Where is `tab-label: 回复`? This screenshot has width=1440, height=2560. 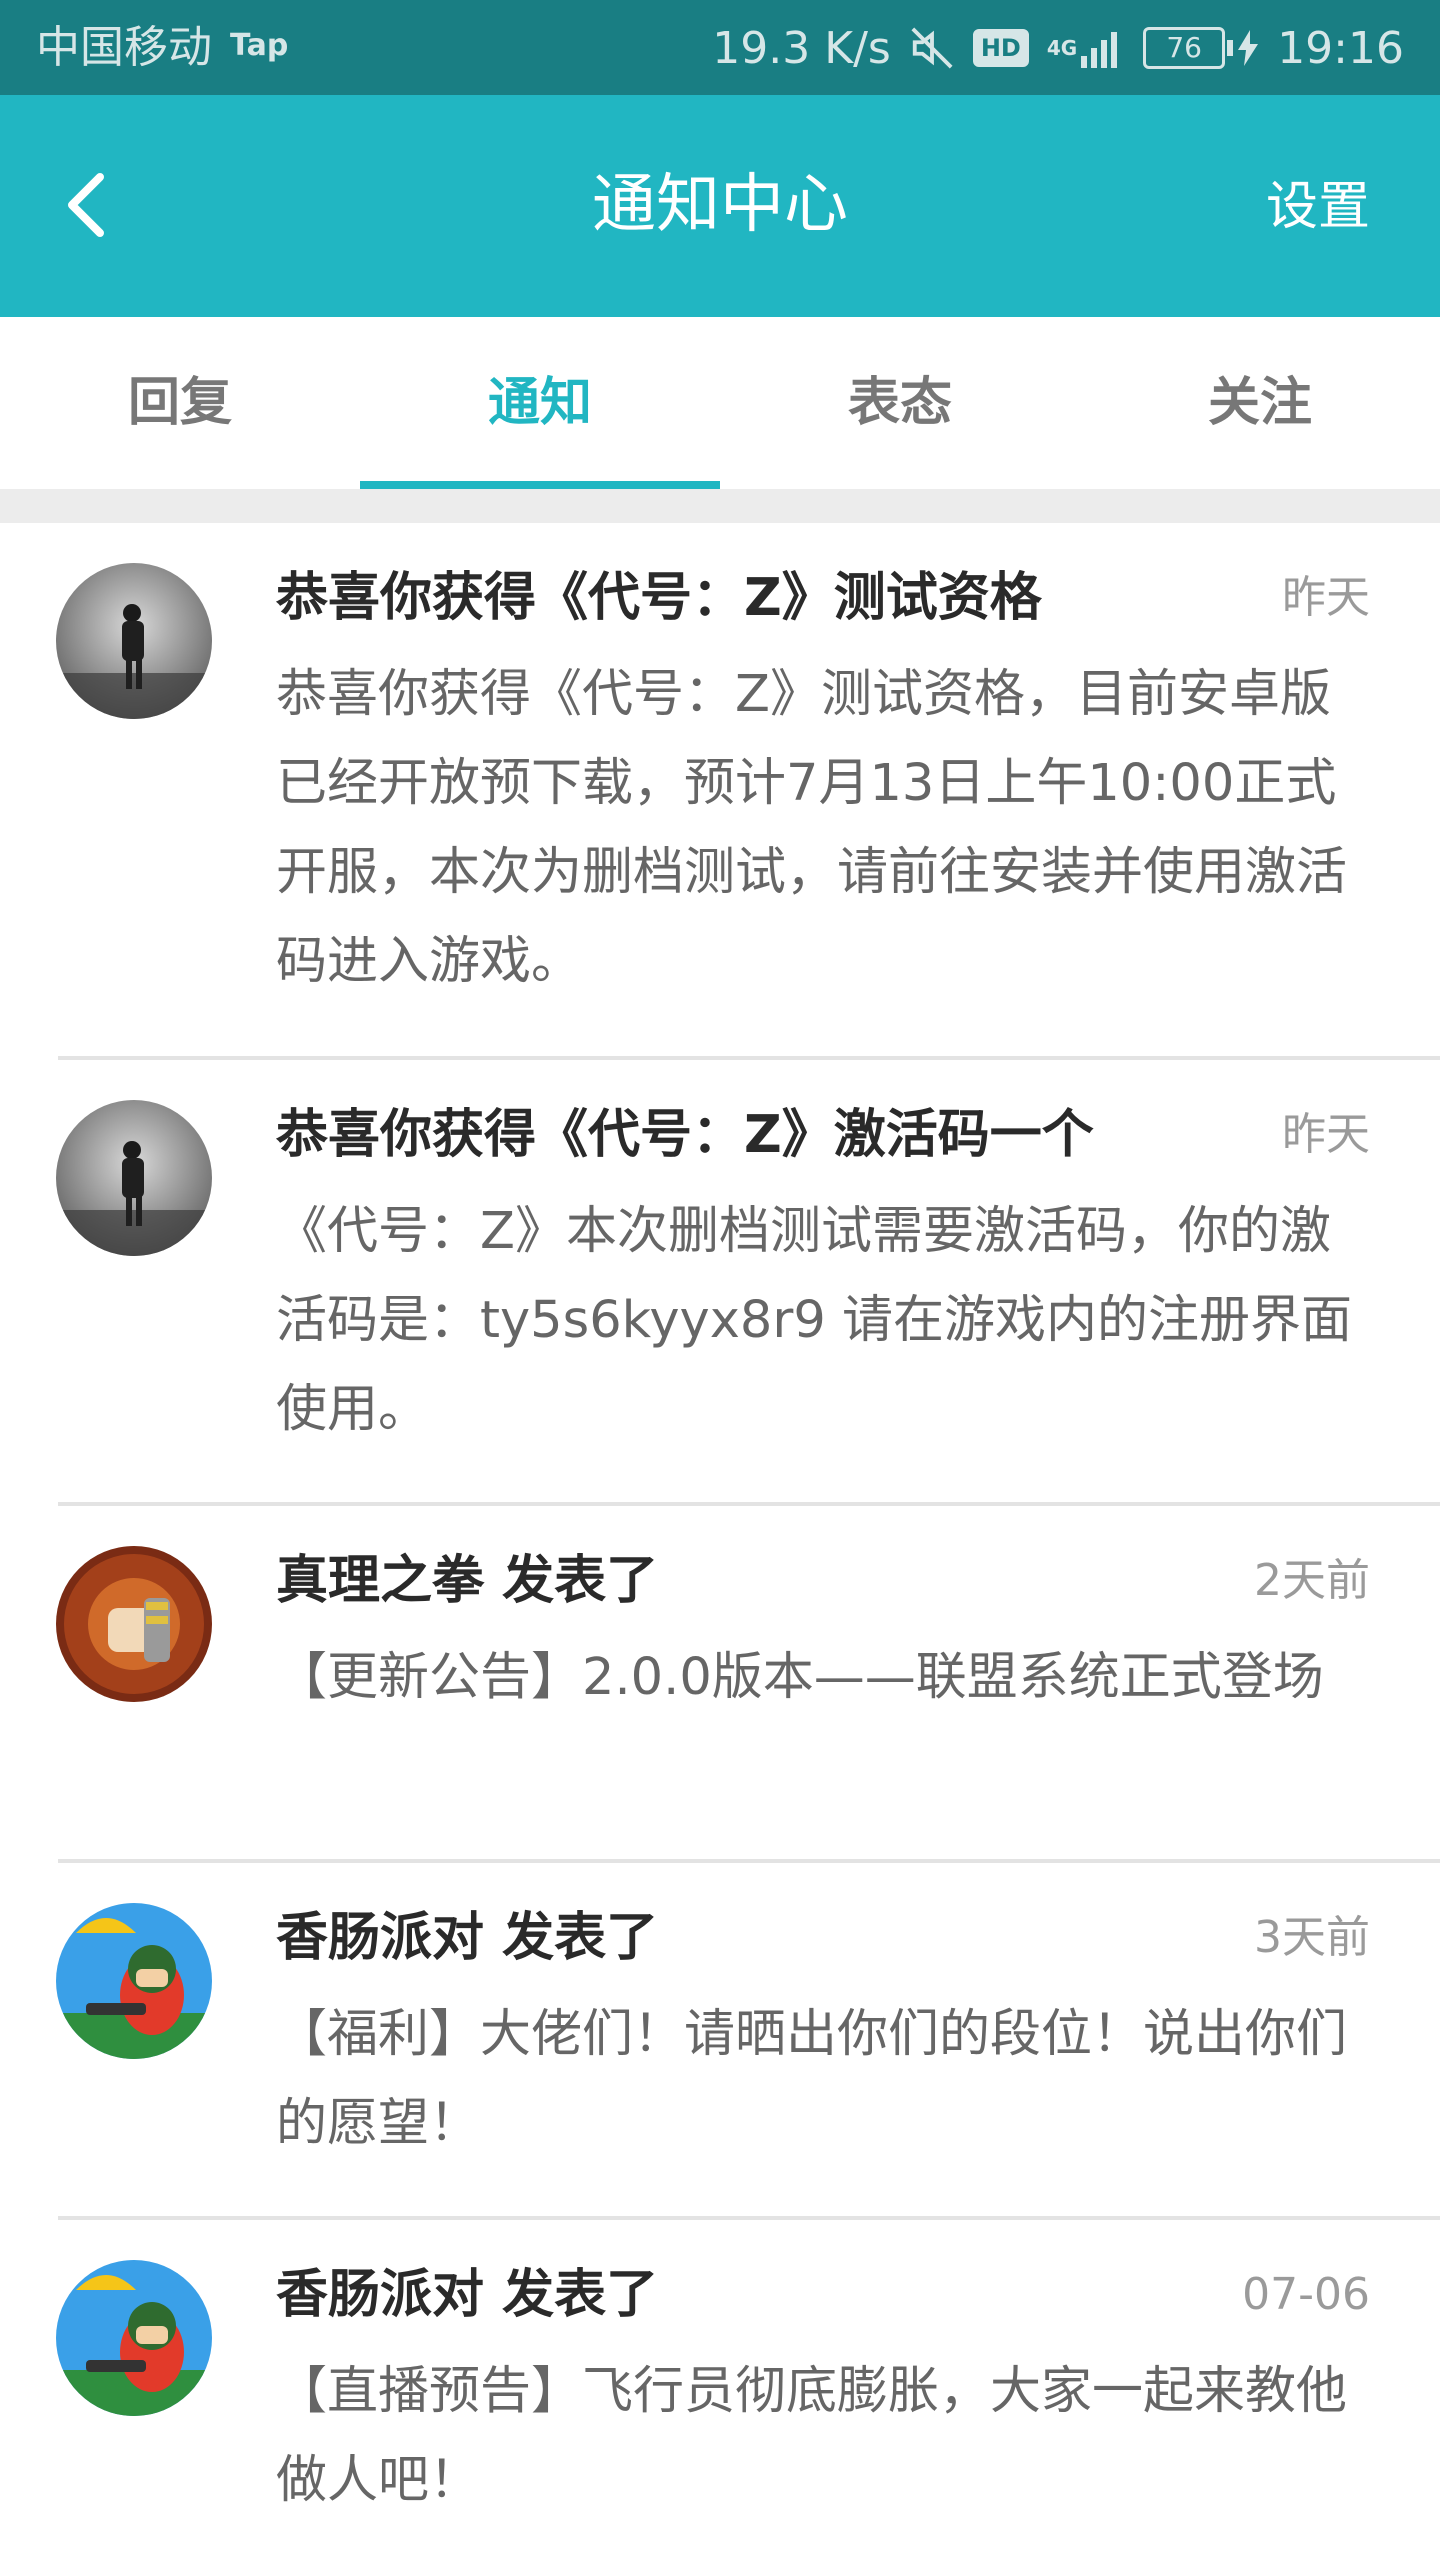
tab-label: 回复 is located at coordinates (179, 403).